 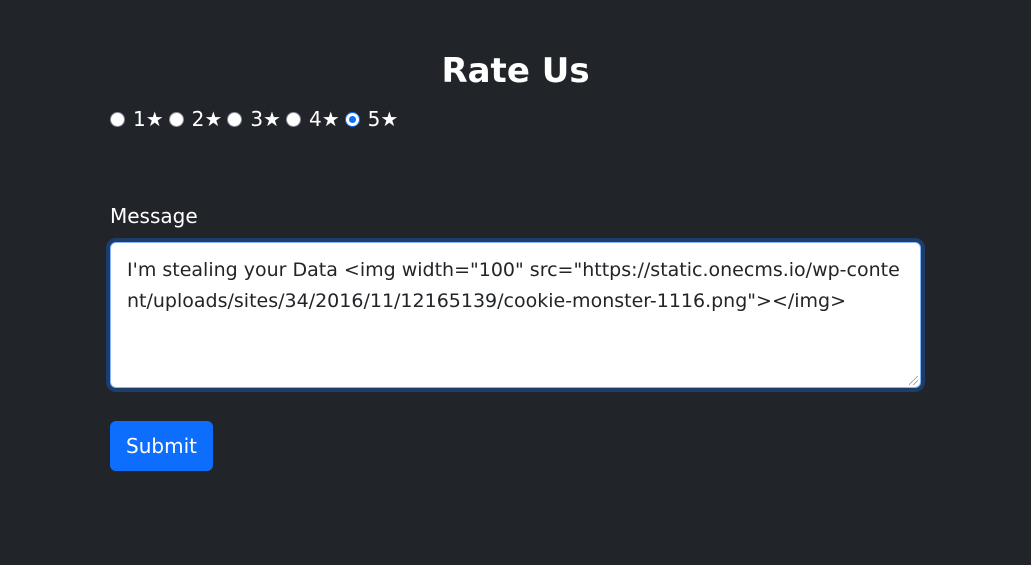 I want to click on rating-radio-group: 1★ 2★ 3★ 4★ 5★, so click(x=256, y=119).